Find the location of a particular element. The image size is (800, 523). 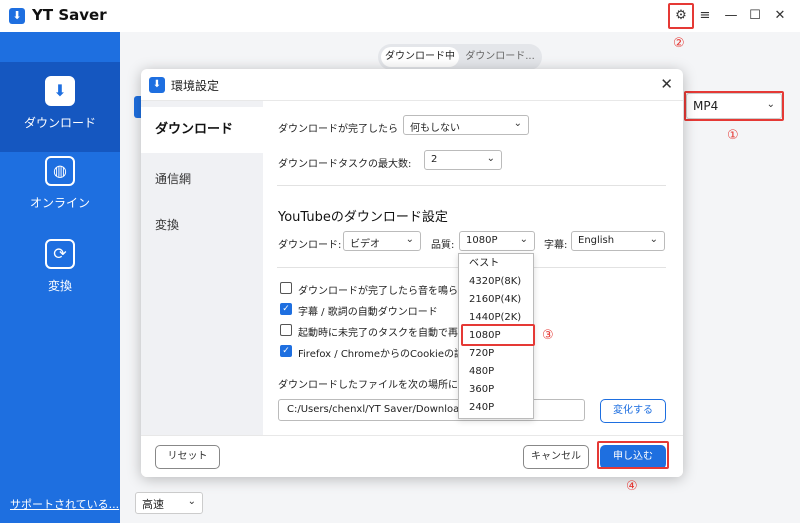

convert-icon: ⟳ is located at coordinates (60, 254).